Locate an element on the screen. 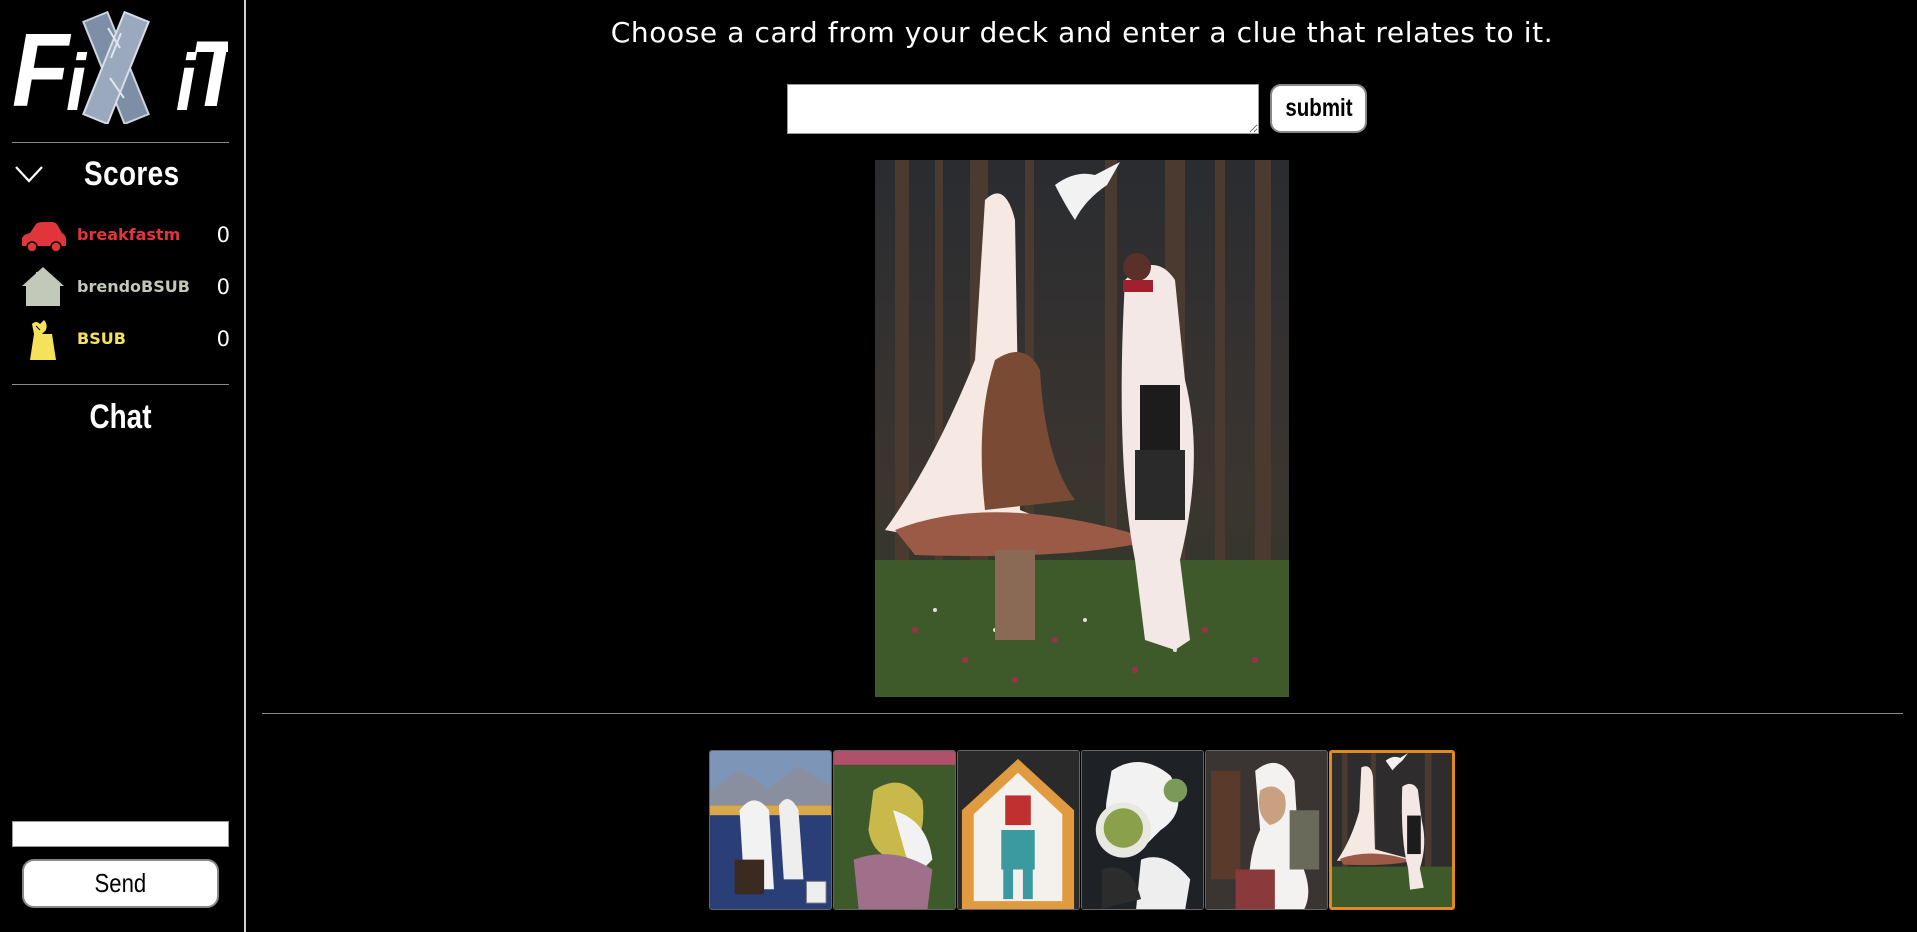 Image resolution: width=1917 pixels, height=932 pixels. main-divider is located at coordinates (1082, 713).